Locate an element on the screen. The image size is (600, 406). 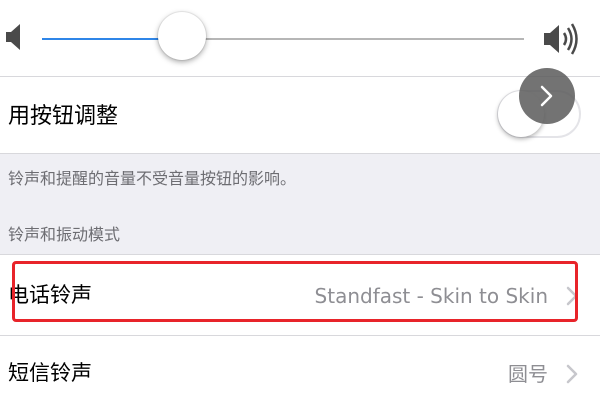
assistive-touch-button is located at coordinates (547, 96).